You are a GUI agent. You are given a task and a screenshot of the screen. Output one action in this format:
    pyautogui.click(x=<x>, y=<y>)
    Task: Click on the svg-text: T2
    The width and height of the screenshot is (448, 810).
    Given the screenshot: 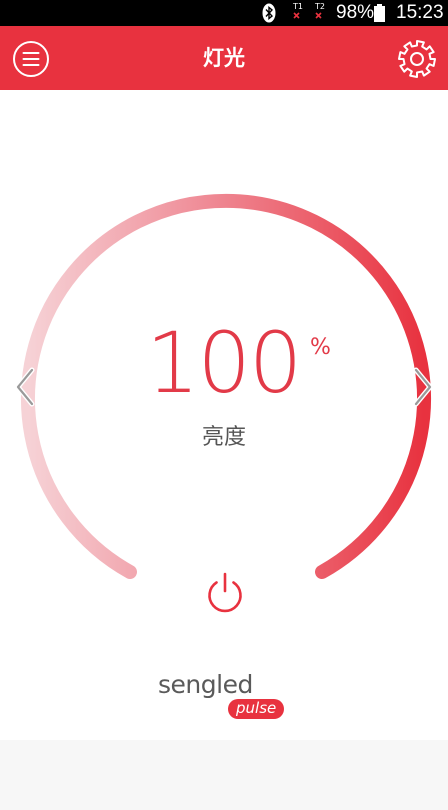 What is the action you would take?
    pyautogui.click(x=319, y=6)
    